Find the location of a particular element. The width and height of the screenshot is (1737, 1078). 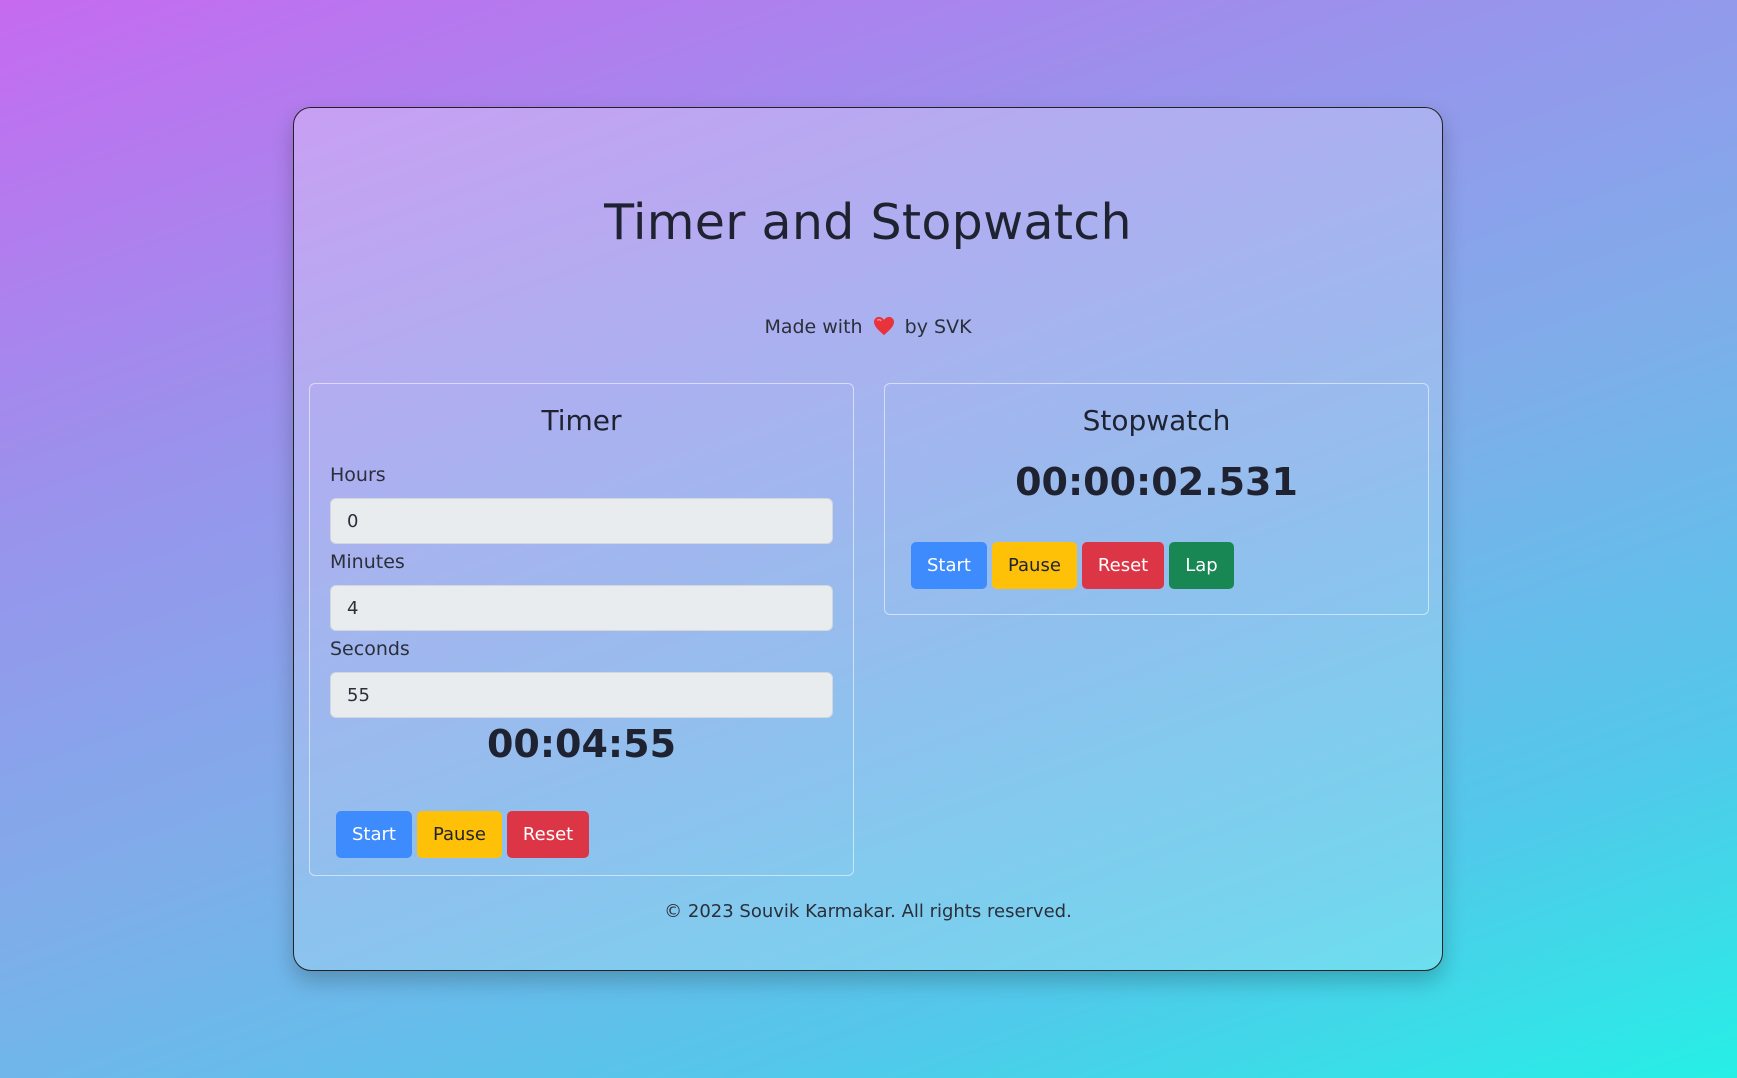

credit-prefix: Made with is located at coordinates (813, 327).